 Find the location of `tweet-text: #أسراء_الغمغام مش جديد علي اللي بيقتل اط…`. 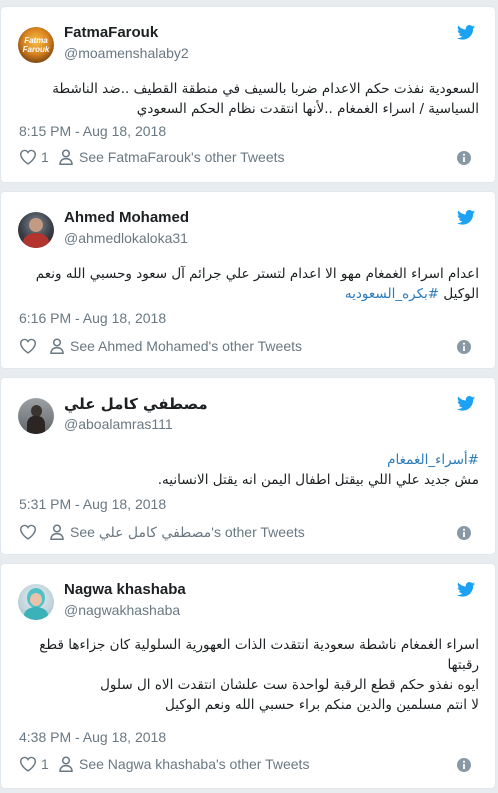

tweet-text: #أسراء_الغمغام مش جديد علي اللي بيقتل اط… is located at coordinates (248, 470).